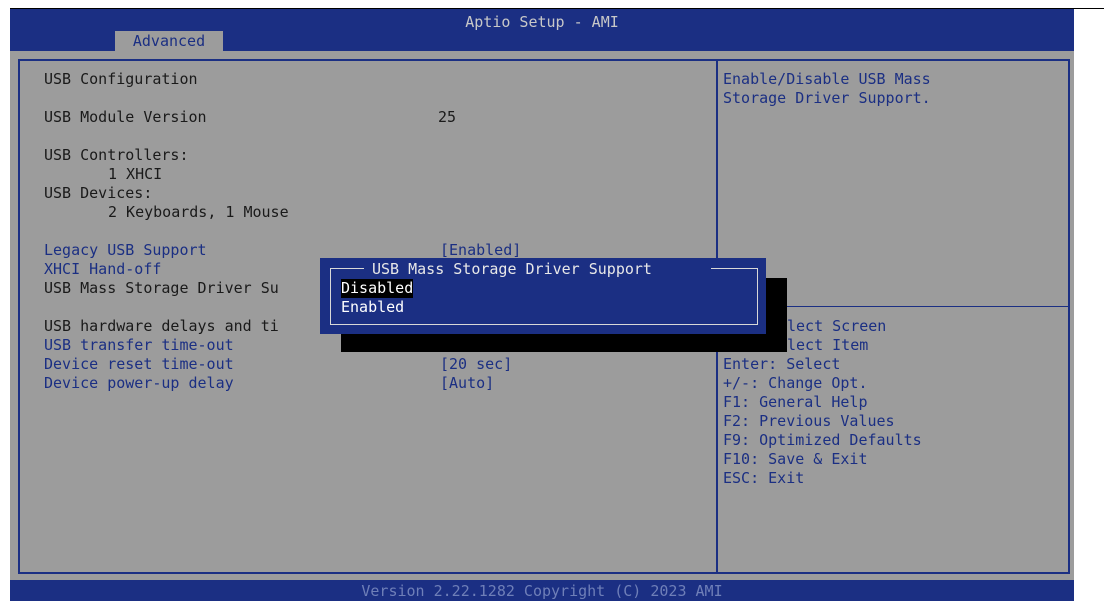  What do you see at coordinates (169, 41) in the screenshot?
I see `tab-advanced: Advanced` at bounding box center [169, 41].